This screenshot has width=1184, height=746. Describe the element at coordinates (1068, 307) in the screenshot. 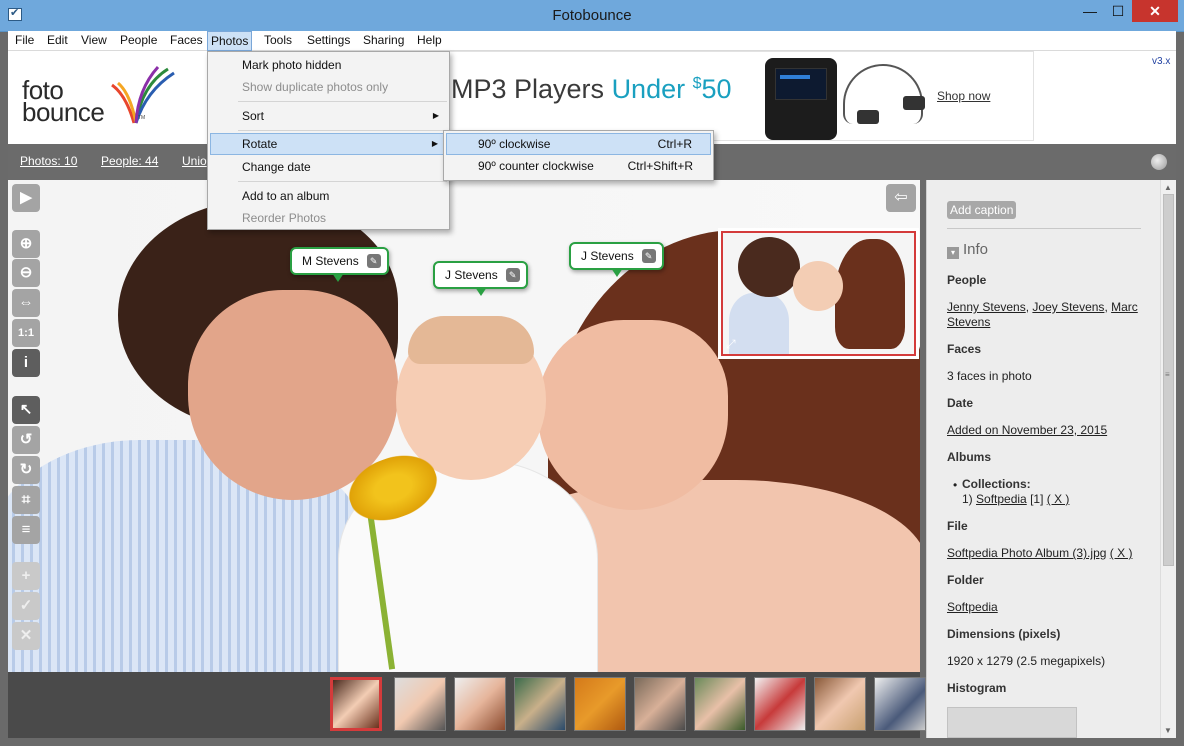

I see `person-link: Joey Stevens` at that location.